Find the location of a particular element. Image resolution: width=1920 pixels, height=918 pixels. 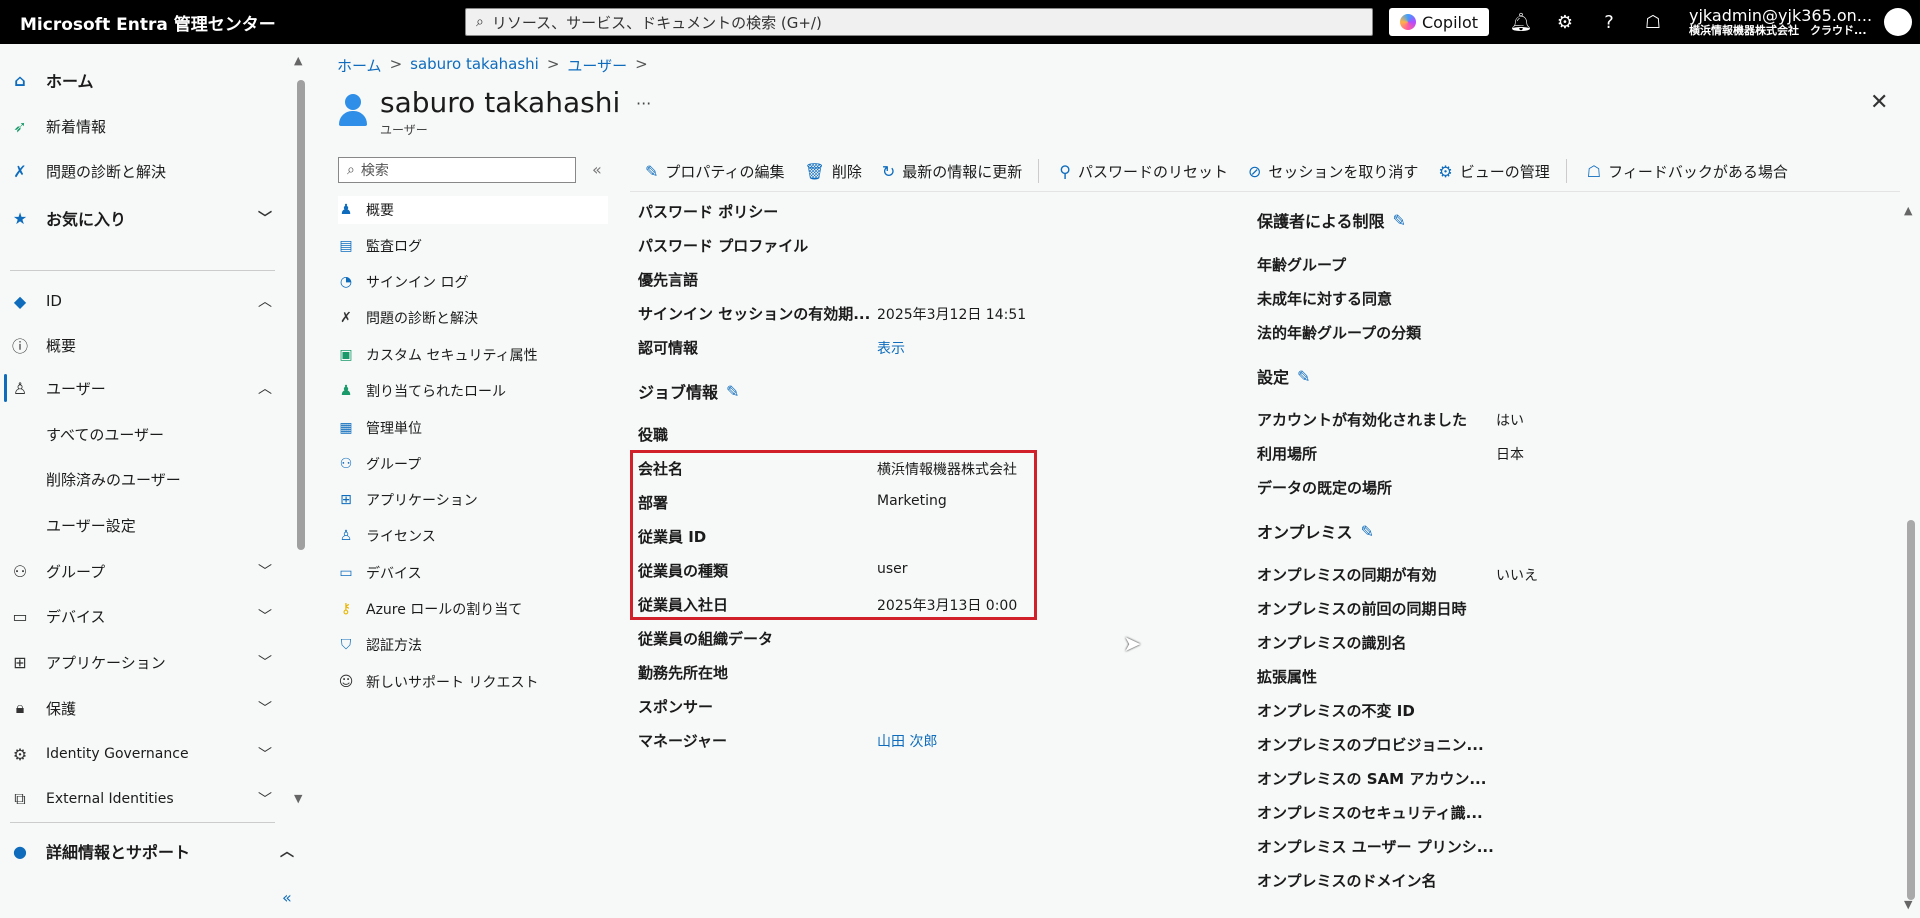

help-icon: ? is located at coordinates (1609, 22).